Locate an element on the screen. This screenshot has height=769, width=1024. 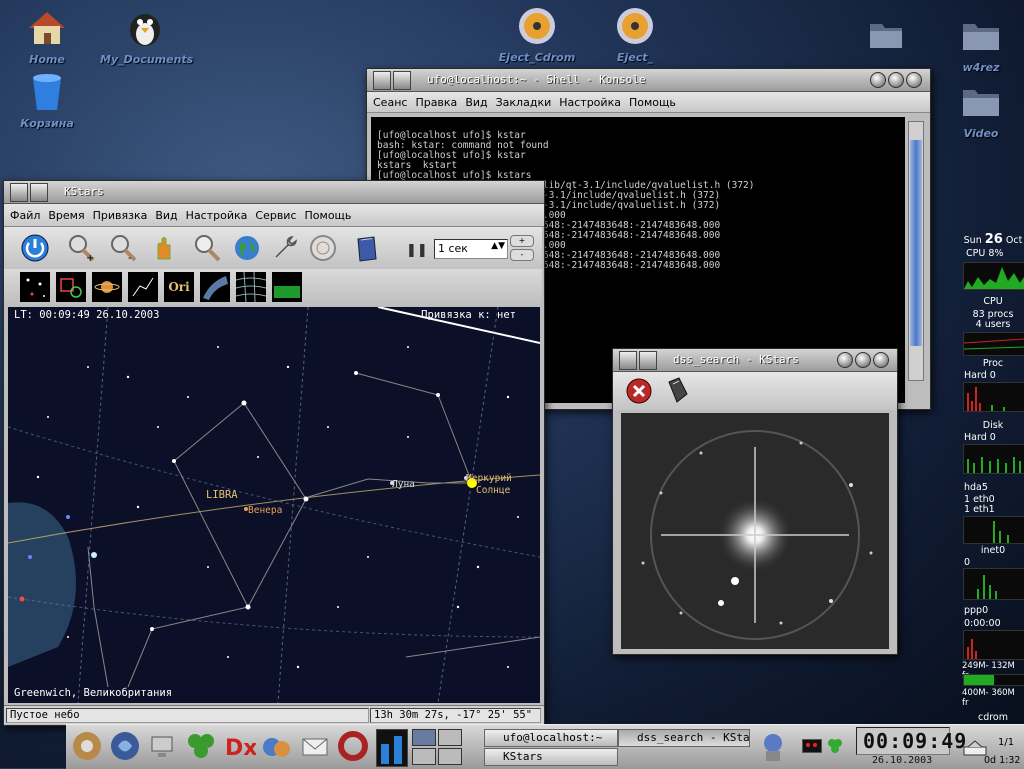
scrollbar-handle is located at coordinates (916, 243).